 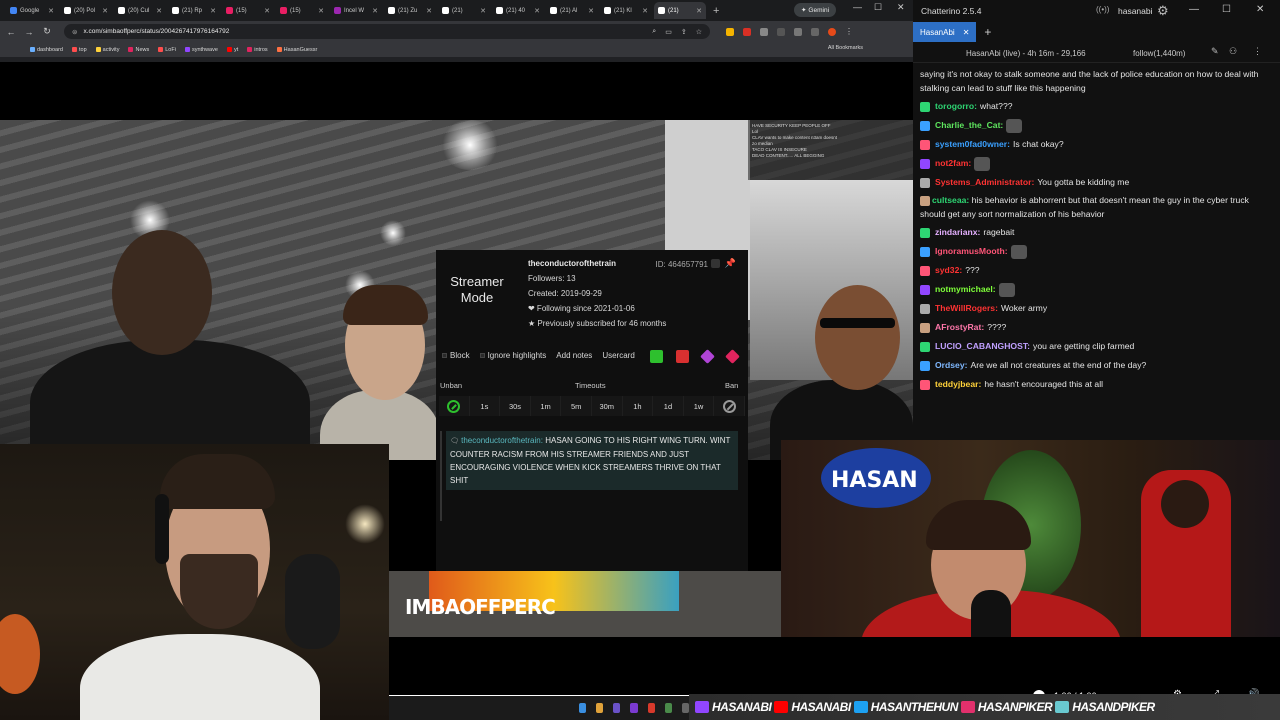 I want to click on chat-username: IgnoramusMooth:, so click(x=971, y=252).